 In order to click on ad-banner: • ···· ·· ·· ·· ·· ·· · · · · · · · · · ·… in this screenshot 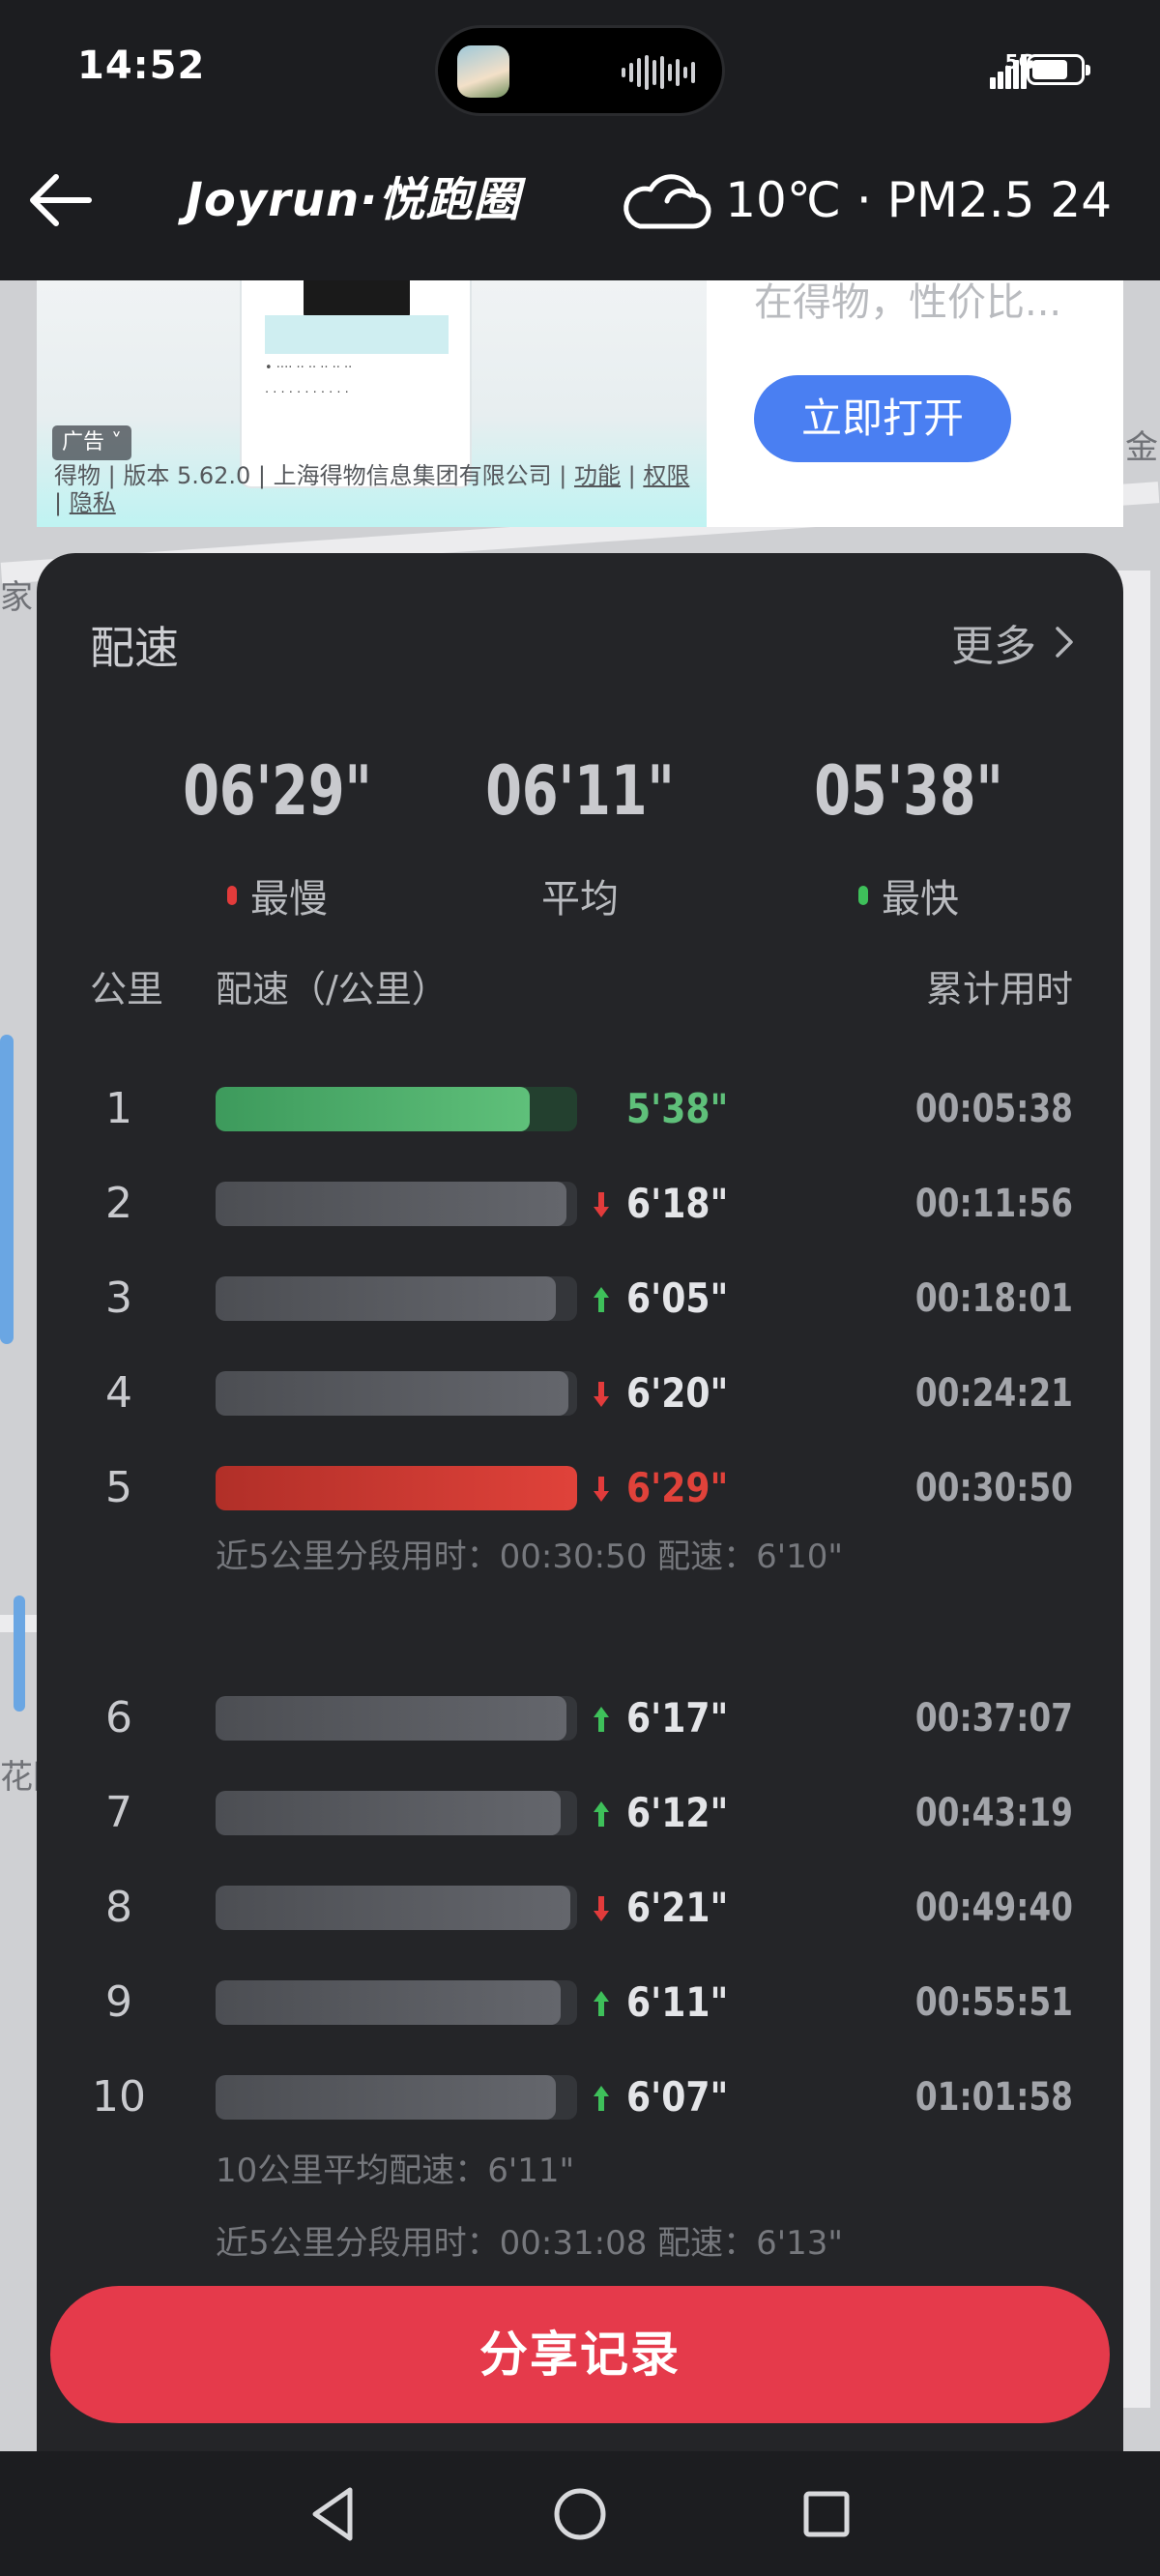, I will do `click(580, 403)`.